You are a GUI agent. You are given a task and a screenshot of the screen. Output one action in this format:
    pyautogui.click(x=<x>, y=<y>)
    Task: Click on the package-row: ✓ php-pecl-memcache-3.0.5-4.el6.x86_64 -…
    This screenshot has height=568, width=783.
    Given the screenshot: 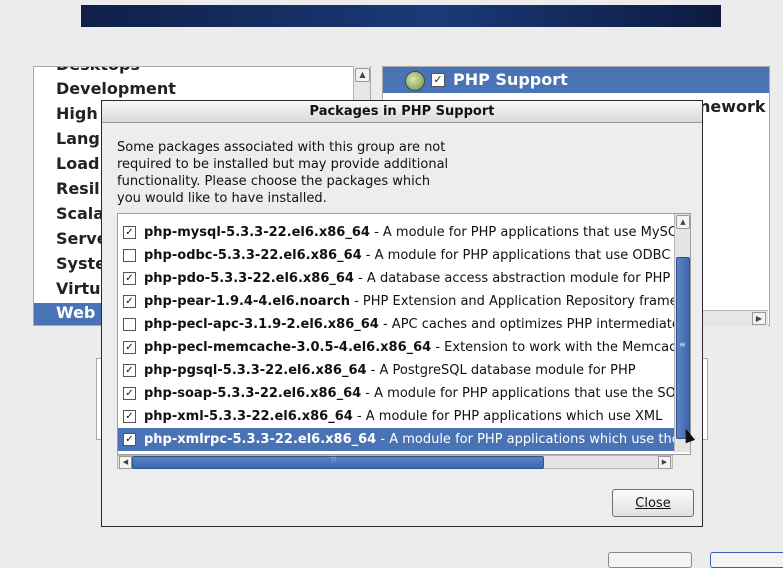 What is the action you would take?
    pyautogui.click(x=396, y=347)
    